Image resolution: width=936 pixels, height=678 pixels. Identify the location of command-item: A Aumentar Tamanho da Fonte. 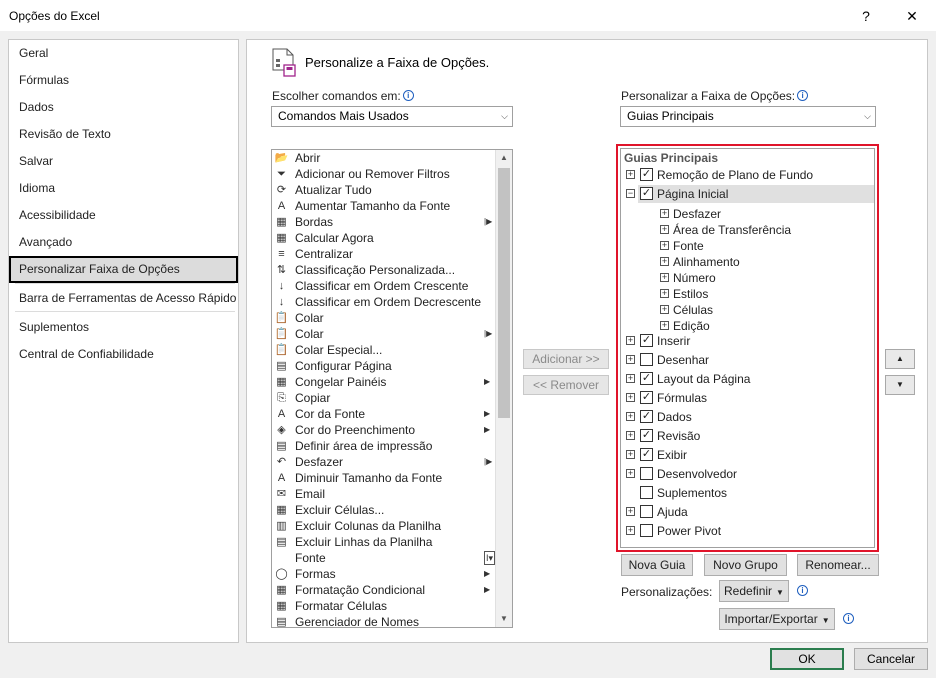
(384, 206).